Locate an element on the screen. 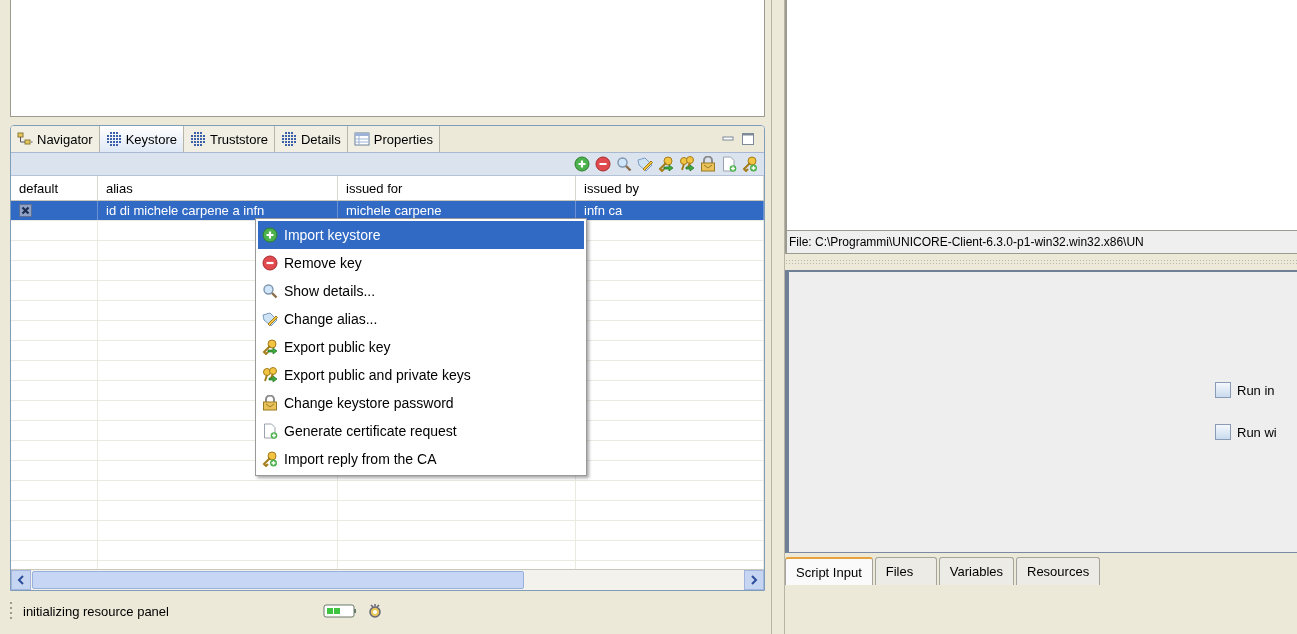 Image resolution: width=1297 pixels, height=634 pixels. column-header: alias is located at coordinates (218, 188).